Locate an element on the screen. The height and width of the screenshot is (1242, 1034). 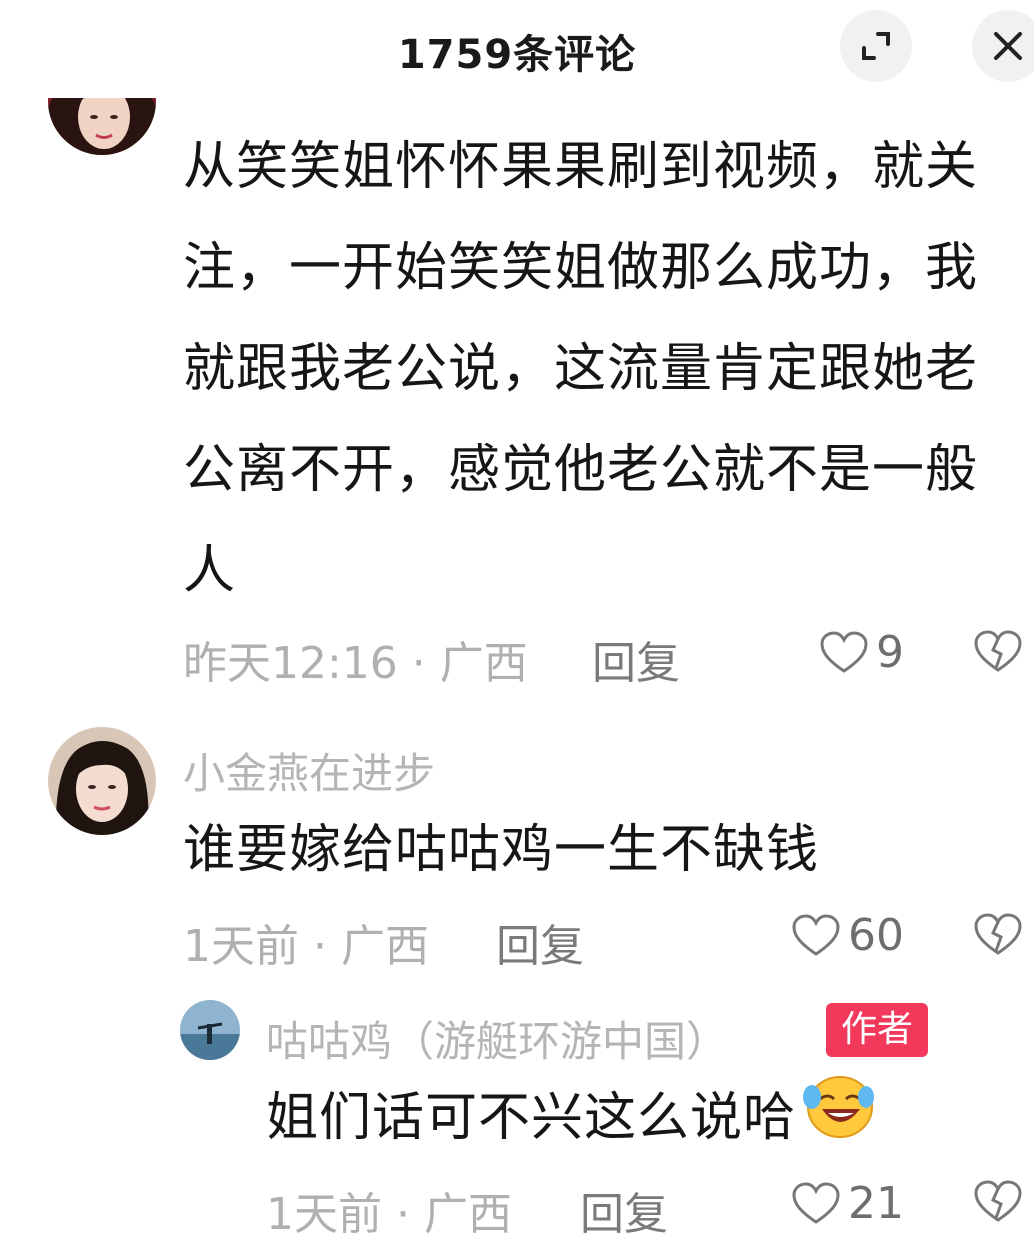
like-count: 60 is located at coordinates (876, 935).